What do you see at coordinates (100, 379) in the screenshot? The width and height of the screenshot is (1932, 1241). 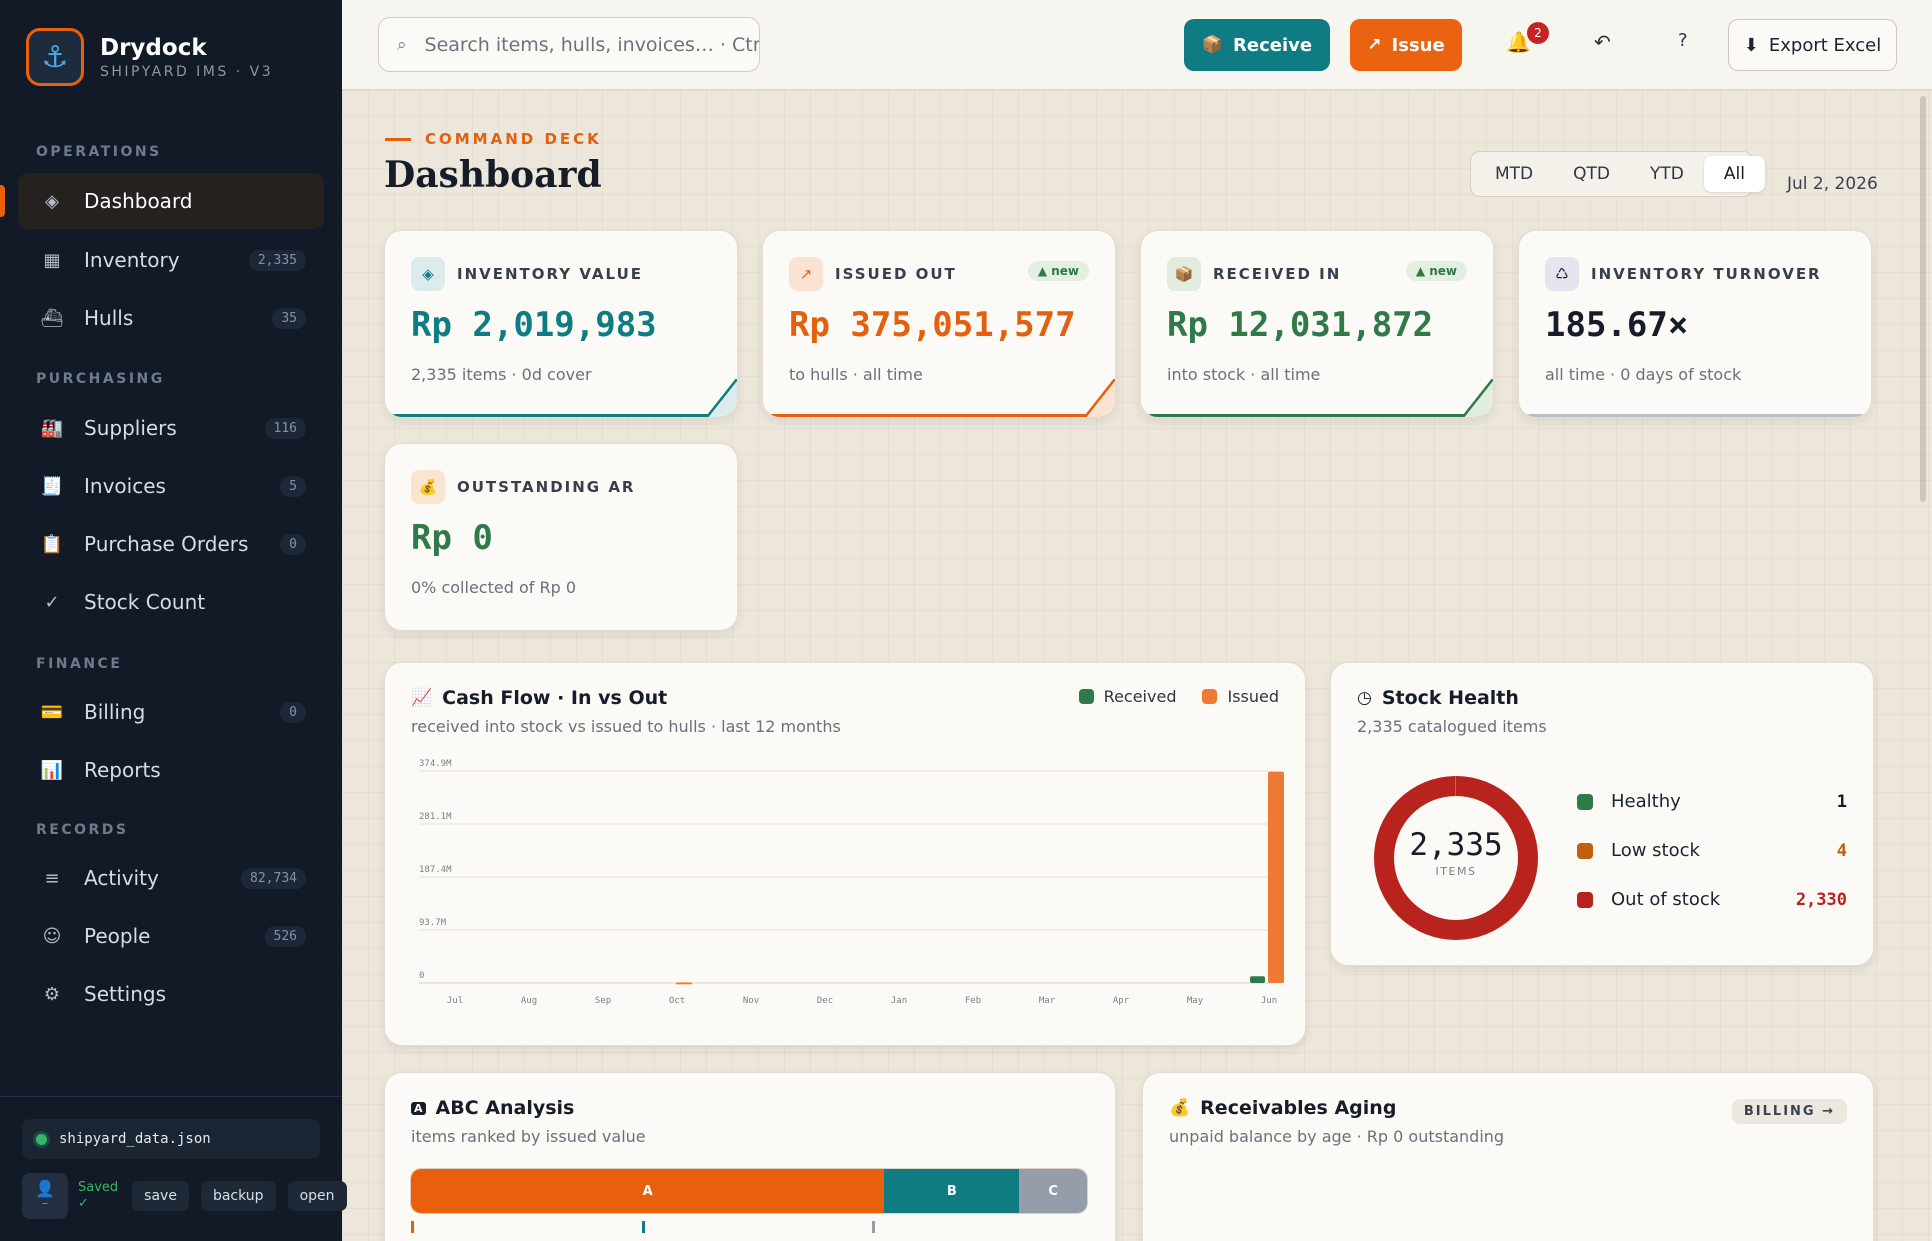 I see `nav-section-purchasing: PURCHASING` at bounding box center [100, 379].